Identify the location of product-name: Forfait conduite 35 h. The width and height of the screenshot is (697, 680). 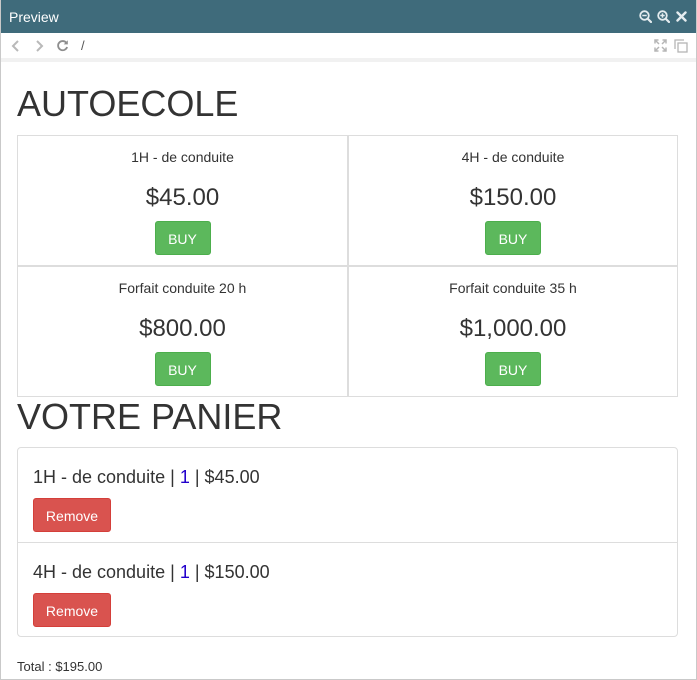
(513, 288).